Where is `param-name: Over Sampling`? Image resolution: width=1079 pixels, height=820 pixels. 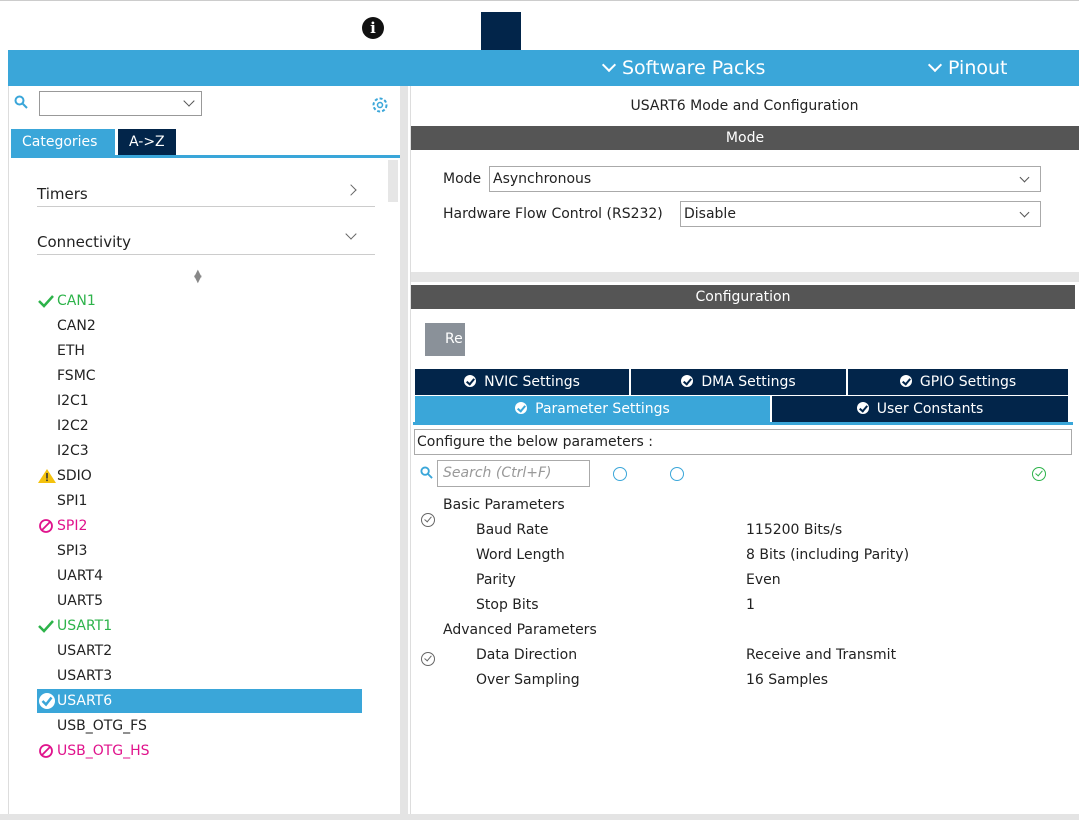
param-name: Over Sampling is located at coordinates (528, 680).